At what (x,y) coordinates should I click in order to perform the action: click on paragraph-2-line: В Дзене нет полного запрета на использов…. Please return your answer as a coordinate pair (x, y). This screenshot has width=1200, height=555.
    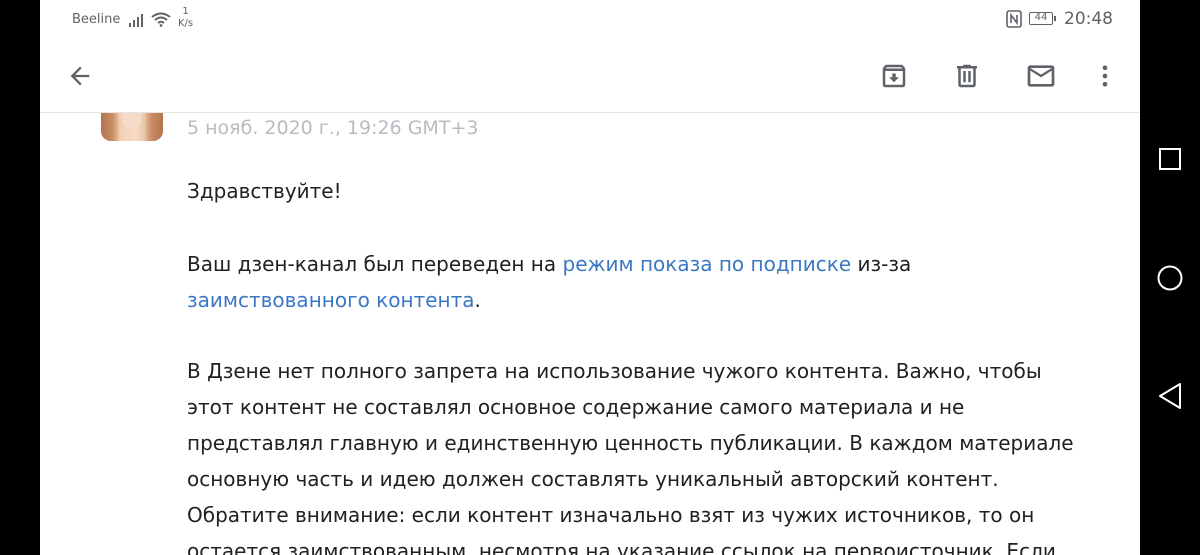
    Looking at the image, I should click on (614, 371).